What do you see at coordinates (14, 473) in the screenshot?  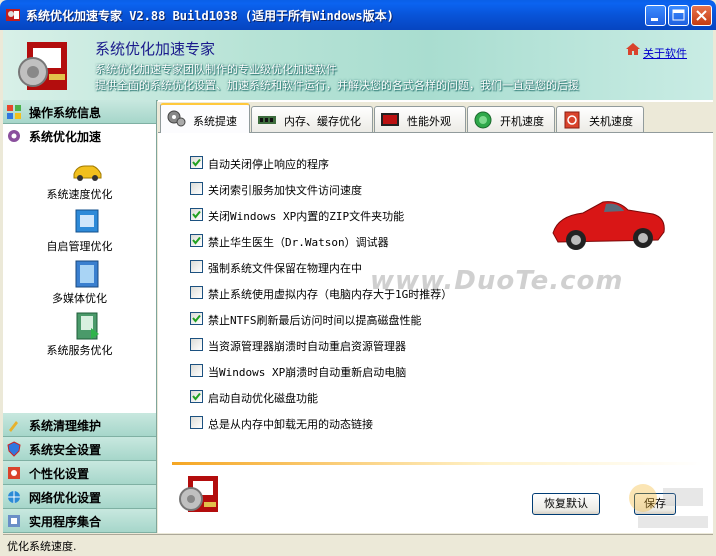 I see `personalize-icon` at bounding box center [14, 473].